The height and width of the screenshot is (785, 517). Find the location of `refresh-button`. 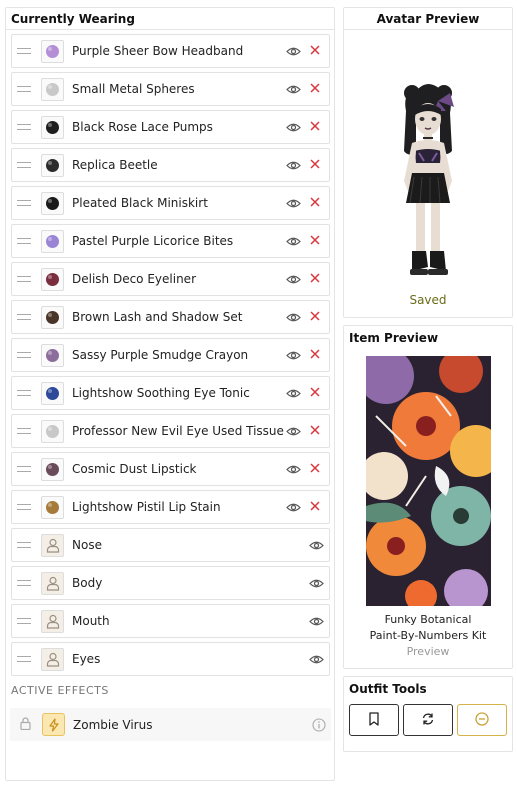

refresh-button is located at coordinates (428, 720).